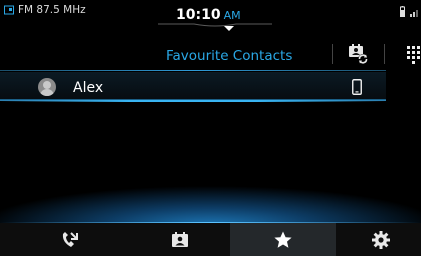 The width and height of the screenshot is (421, 256). I want to click on settings-icon, so click(381, 239).